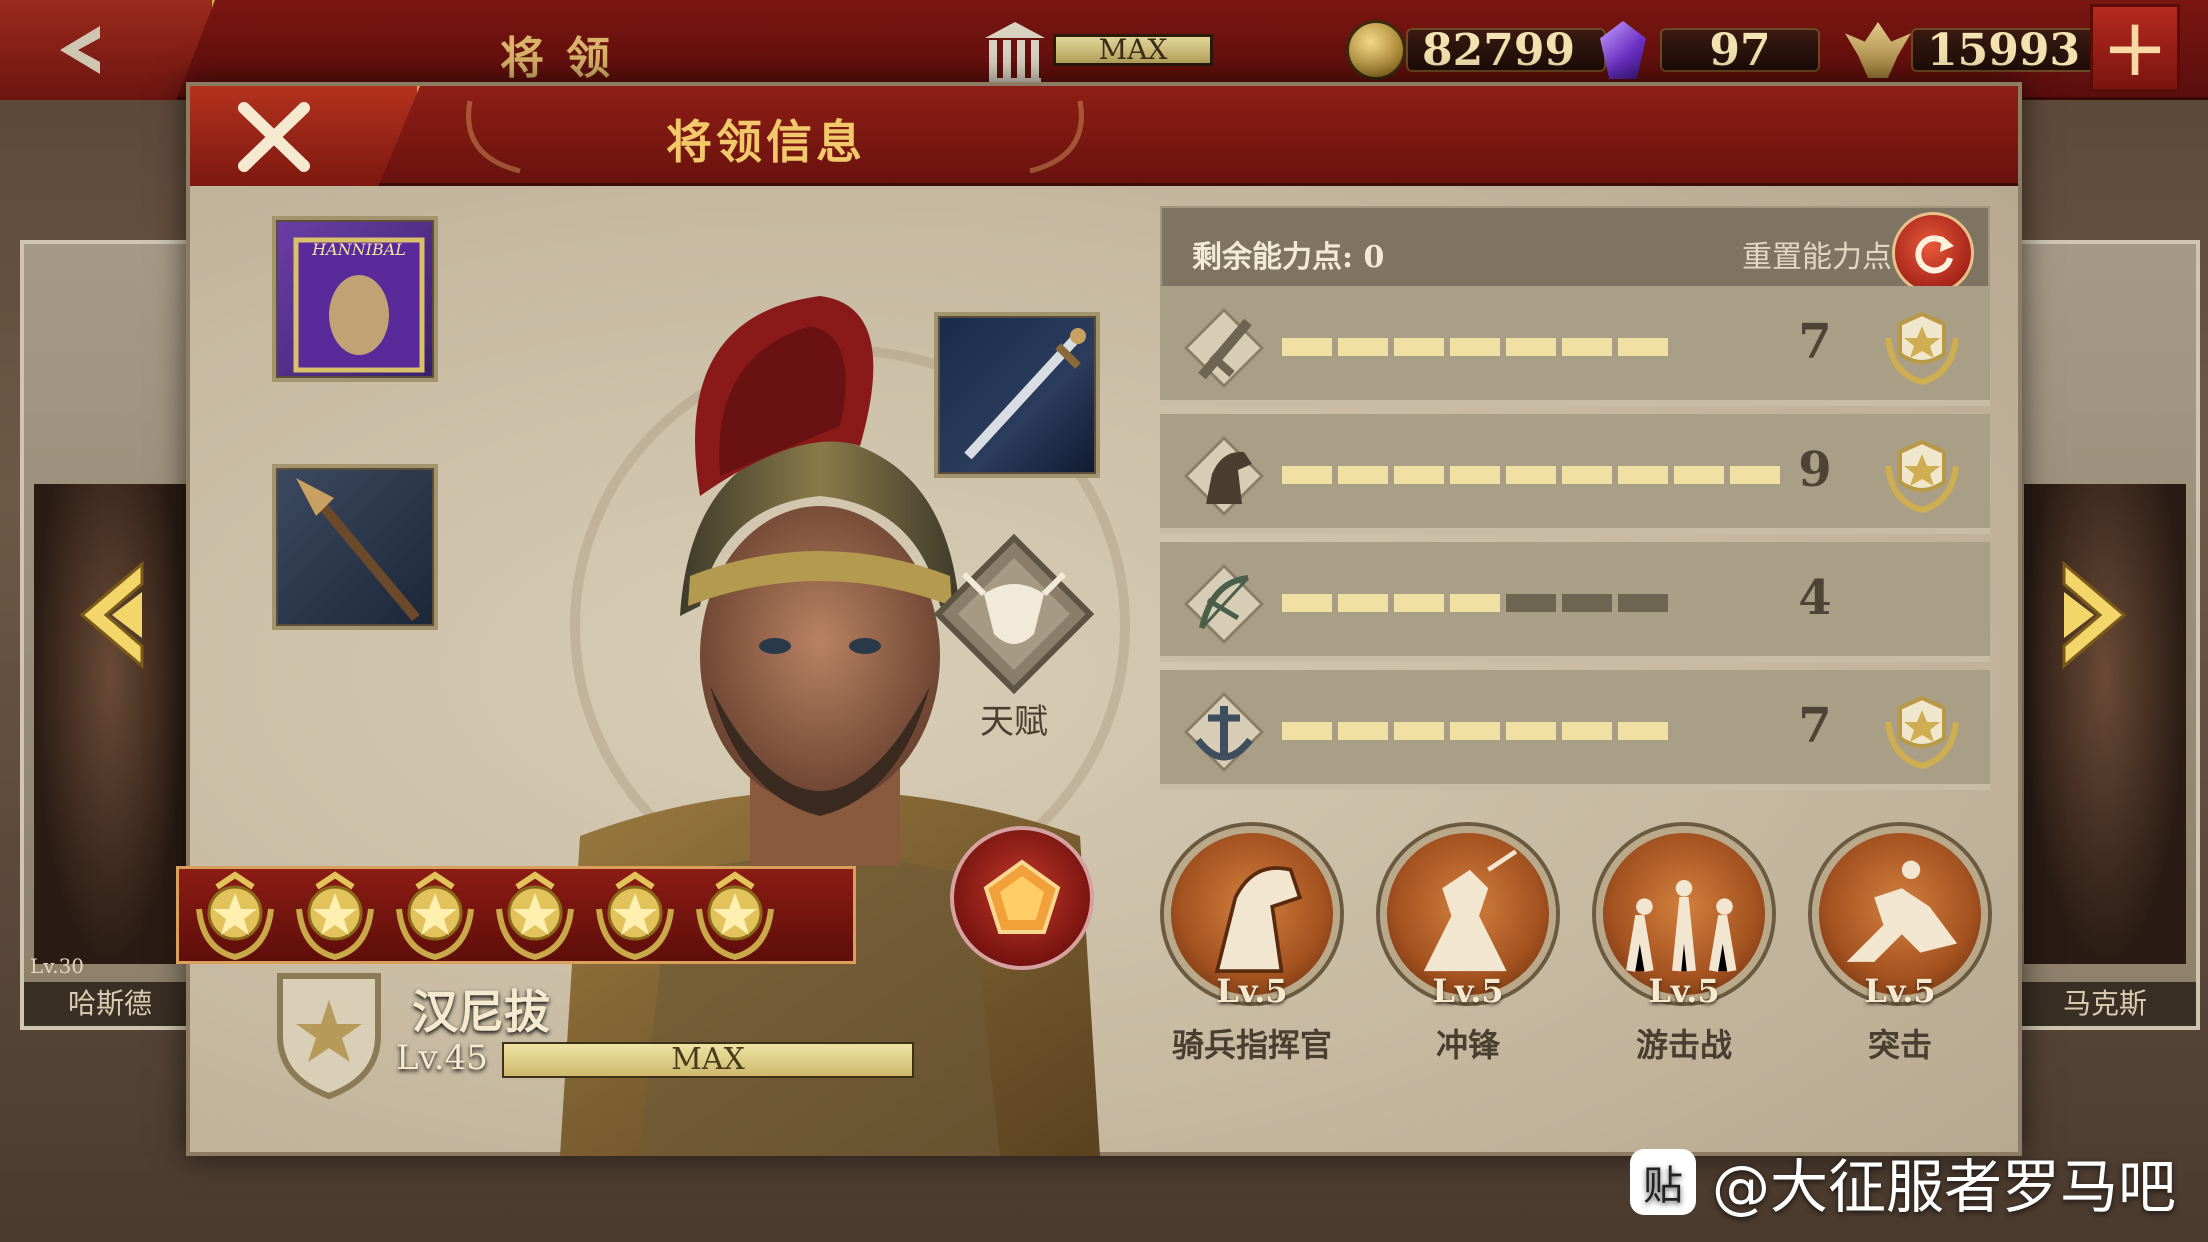 The height and width of the screenshot is (1242, 2208). What do you see at coordinates (1575, 251) in the screenshot?
I see `ability-points-header: 剩余能力点: 0 重置能力点` at bounding box center [1575, 251].